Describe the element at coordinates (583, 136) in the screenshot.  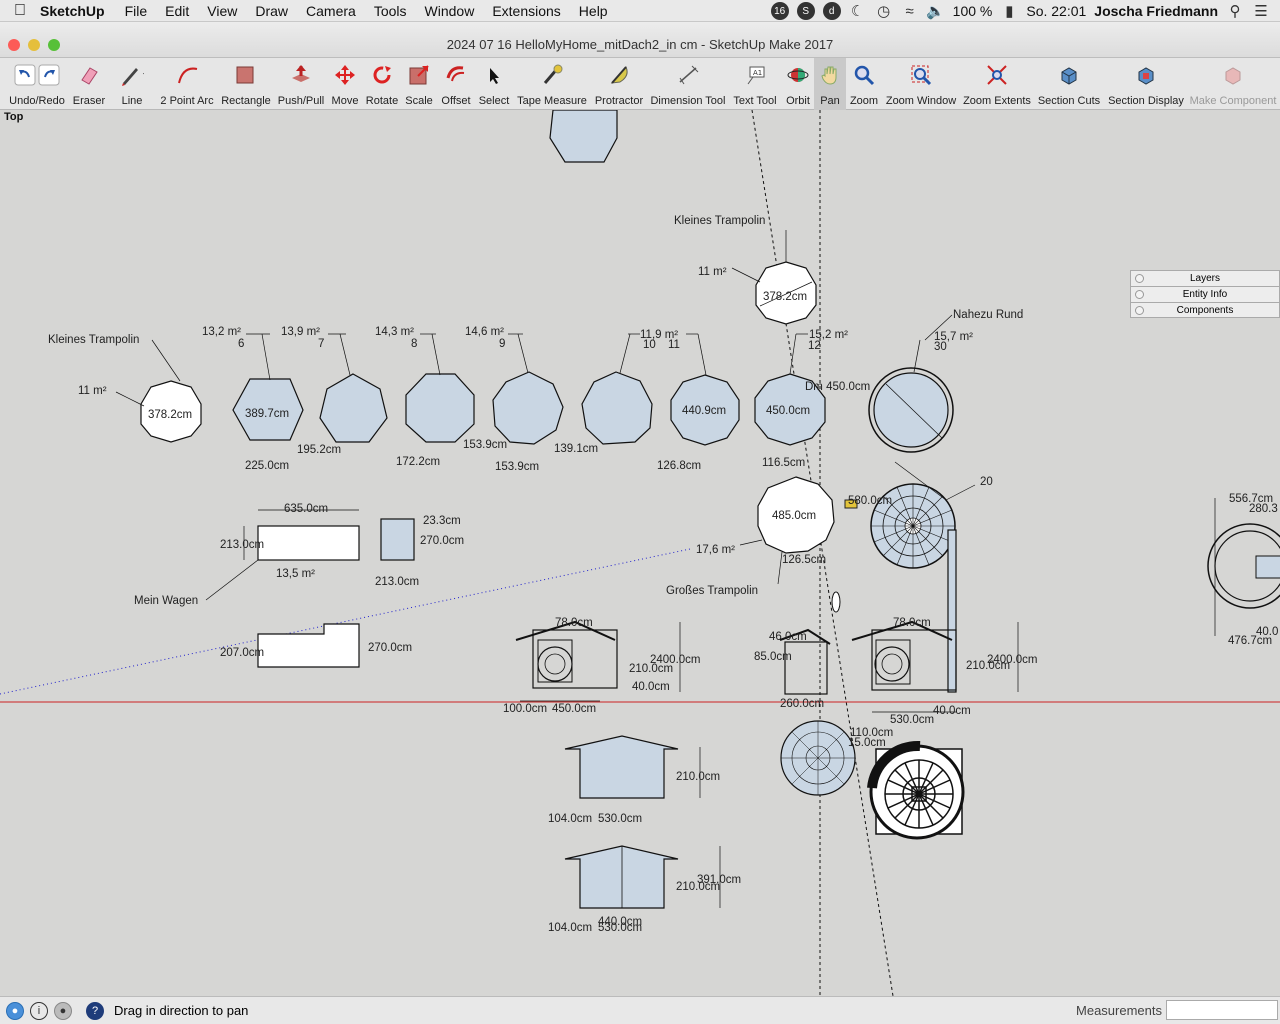
I see `polygon-top` at that location.